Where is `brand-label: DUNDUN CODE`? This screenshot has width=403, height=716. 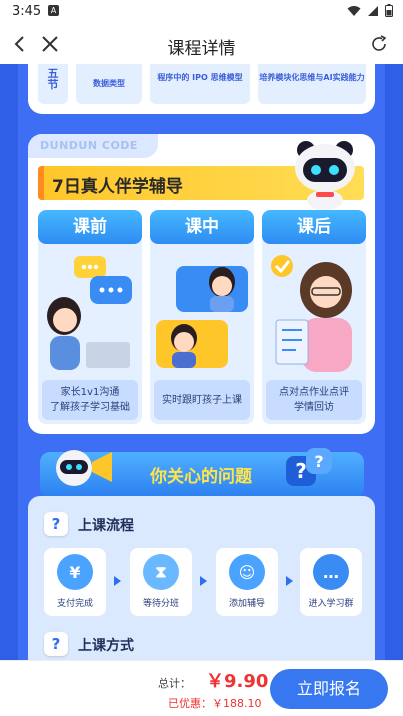 brand-label: DUNDUN CODE is located at coordinates (89, 145).